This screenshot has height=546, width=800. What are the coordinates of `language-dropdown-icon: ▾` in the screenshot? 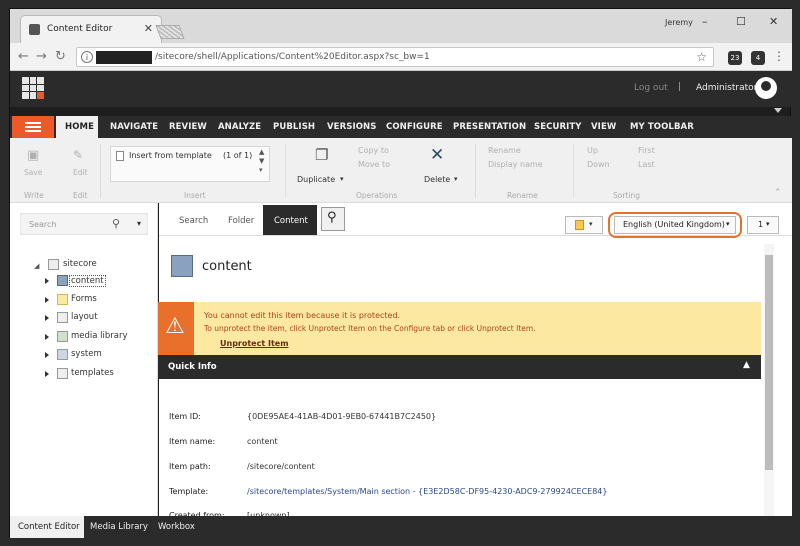 It's located at (728, 224).